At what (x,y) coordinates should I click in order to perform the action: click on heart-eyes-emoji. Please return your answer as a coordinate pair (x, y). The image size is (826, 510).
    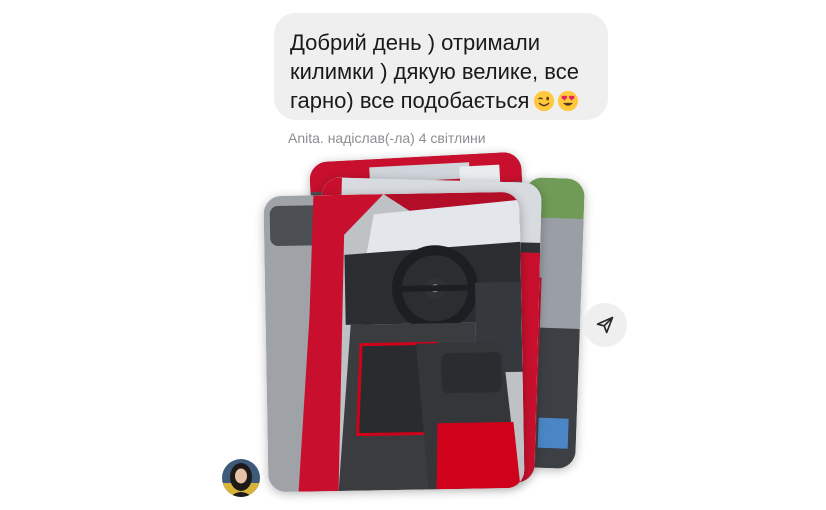
    Looking at the image, I should click on (568, 101).